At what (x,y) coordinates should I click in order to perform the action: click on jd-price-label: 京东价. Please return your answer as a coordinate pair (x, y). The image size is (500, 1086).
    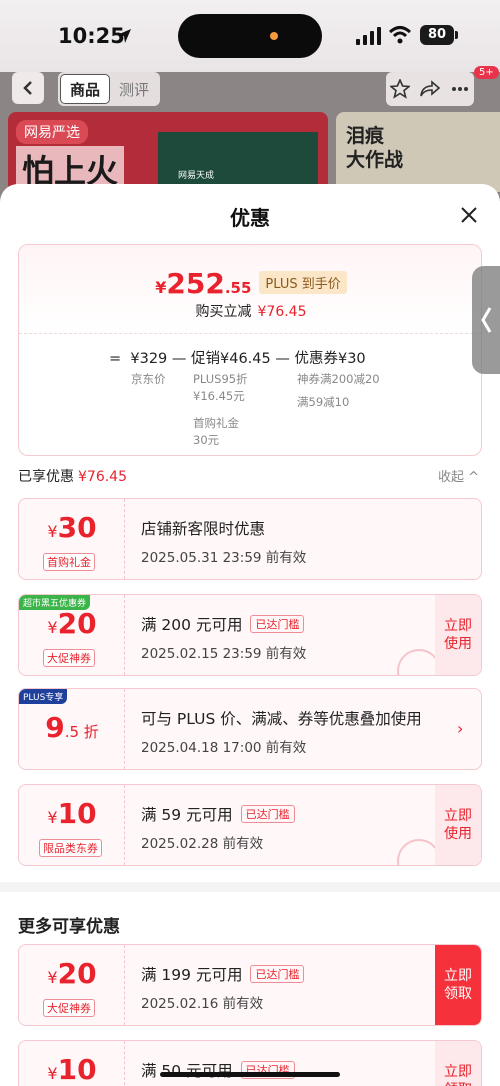
    Looking at the image, I should click on (148, 379).